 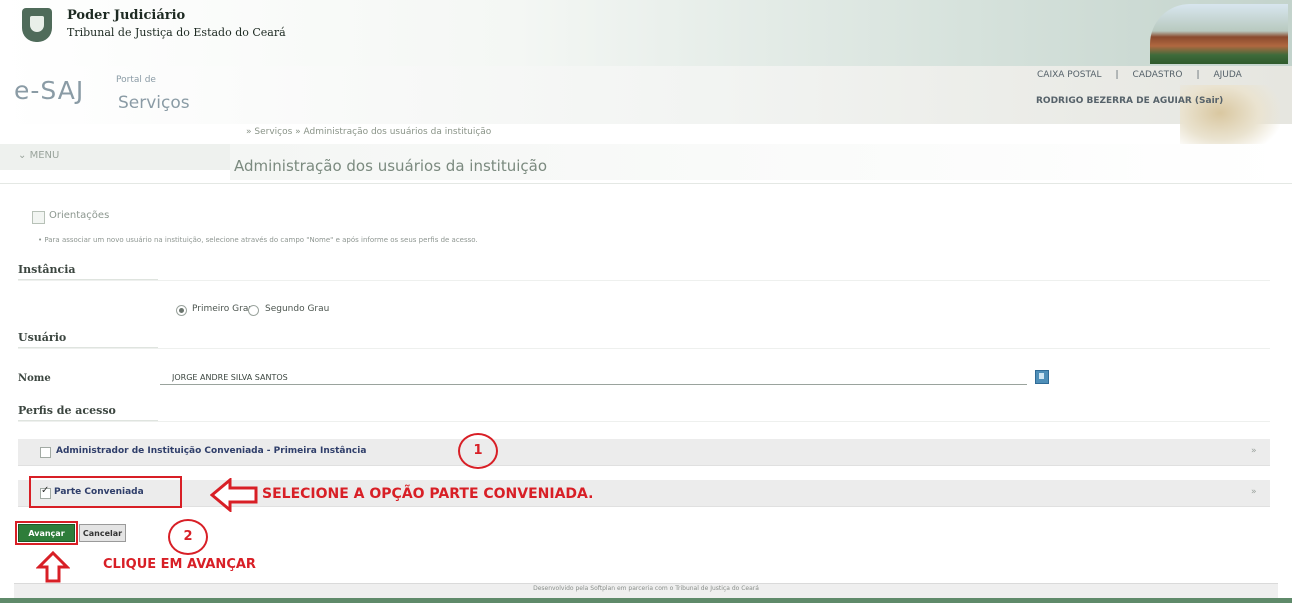 What do you see at coordinates (1129, 101) in the screenshot?
I see `logged-user: RODRIGO BEZERRA DE AGUIAR (Sair)` at bounding box center [1129, 101].